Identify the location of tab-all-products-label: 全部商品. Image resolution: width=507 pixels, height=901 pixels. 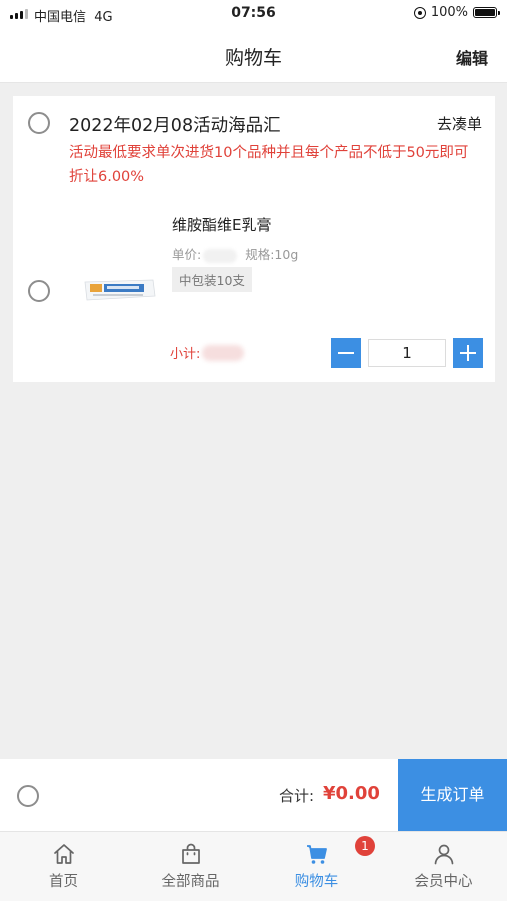
(190, 882).